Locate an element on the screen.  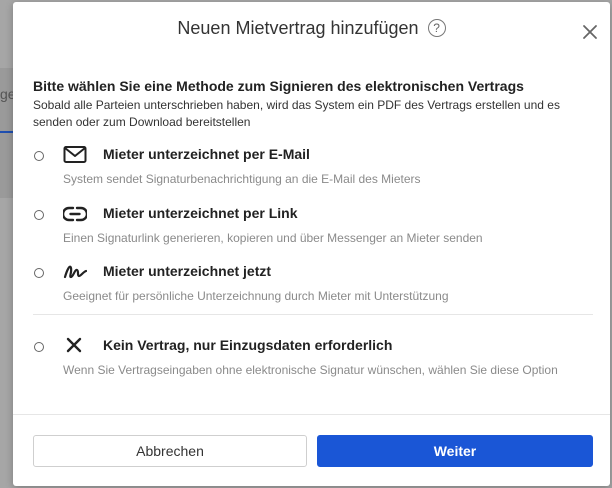
option-email-label: Mieter unterzeichnet per E-Mail is located at coordinates (206, 154).